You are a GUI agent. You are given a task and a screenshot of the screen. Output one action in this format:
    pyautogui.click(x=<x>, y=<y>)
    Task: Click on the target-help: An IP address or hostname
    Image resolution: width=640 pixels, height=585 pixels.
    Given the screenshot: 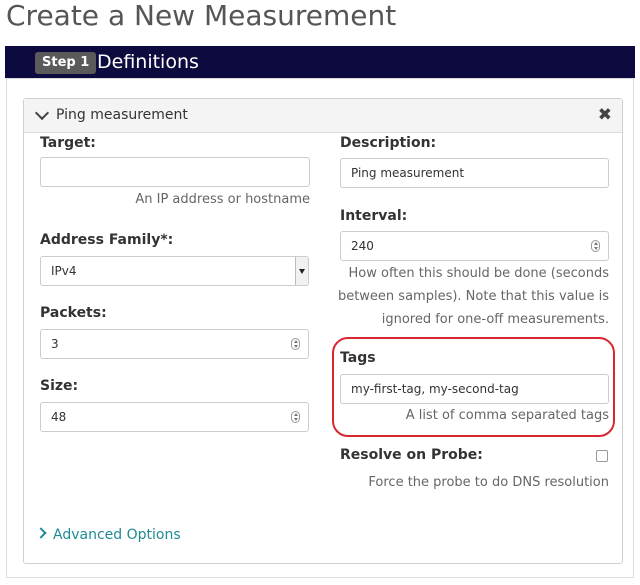 What is the action you would take?
    pyautogui.click(x=222, y=199)
    